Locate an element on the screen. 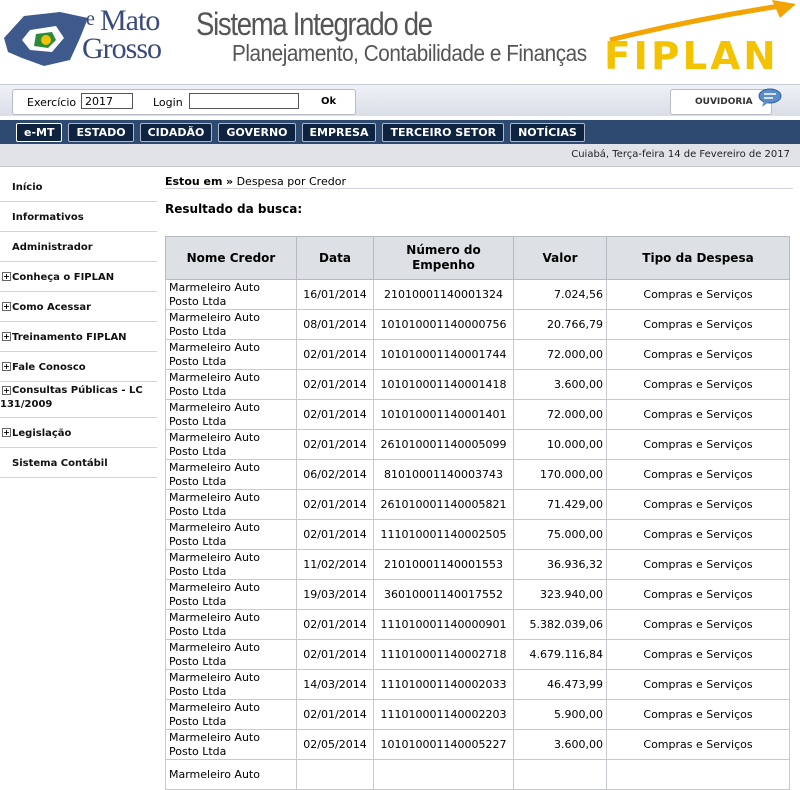  nav-tab-2: CIDADÃO is located at coordinates (176, 132).